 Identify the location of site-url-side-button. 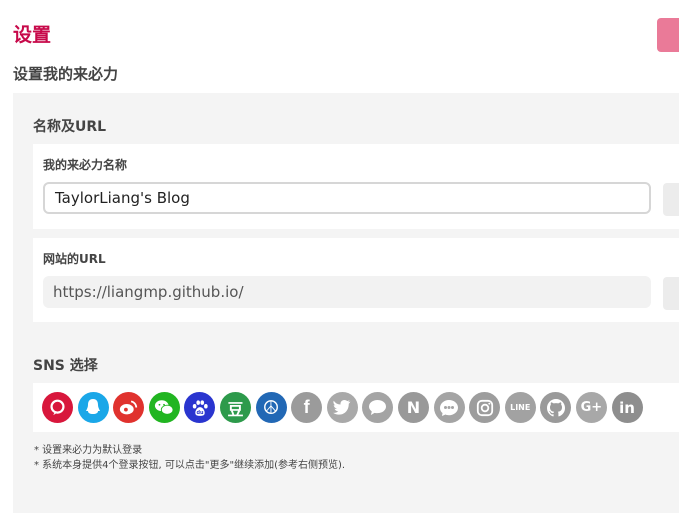
(671, 293).